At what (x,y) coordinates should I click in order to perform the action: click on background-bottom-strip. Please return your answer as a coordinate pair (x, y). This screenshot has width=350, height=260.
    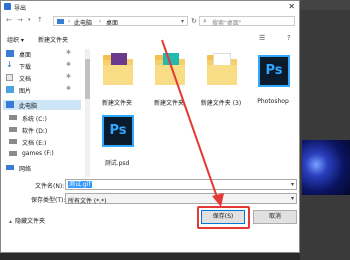
    Looking at the image, I should click on (150, 256).